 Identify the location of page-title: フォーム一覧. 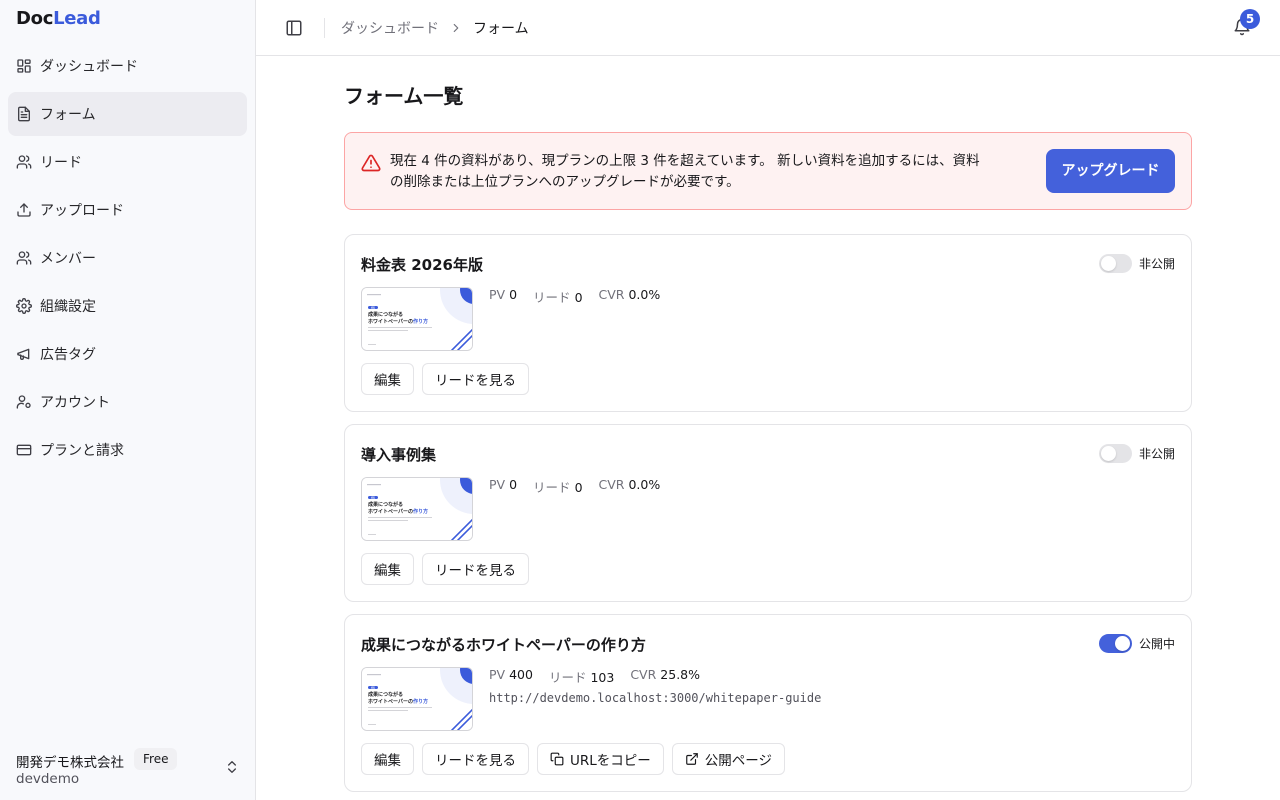
(404, 96).